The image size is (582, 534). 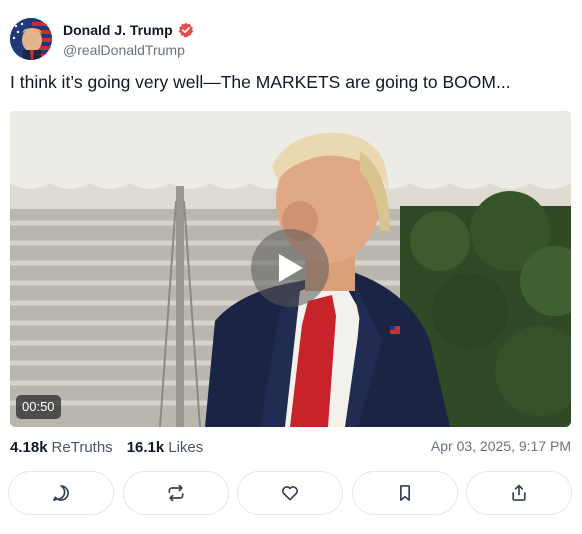 What do you see at coordinates (186, 30) in the screenshot?
I see `verified-badge-icon` at bounding box center [186, 30].